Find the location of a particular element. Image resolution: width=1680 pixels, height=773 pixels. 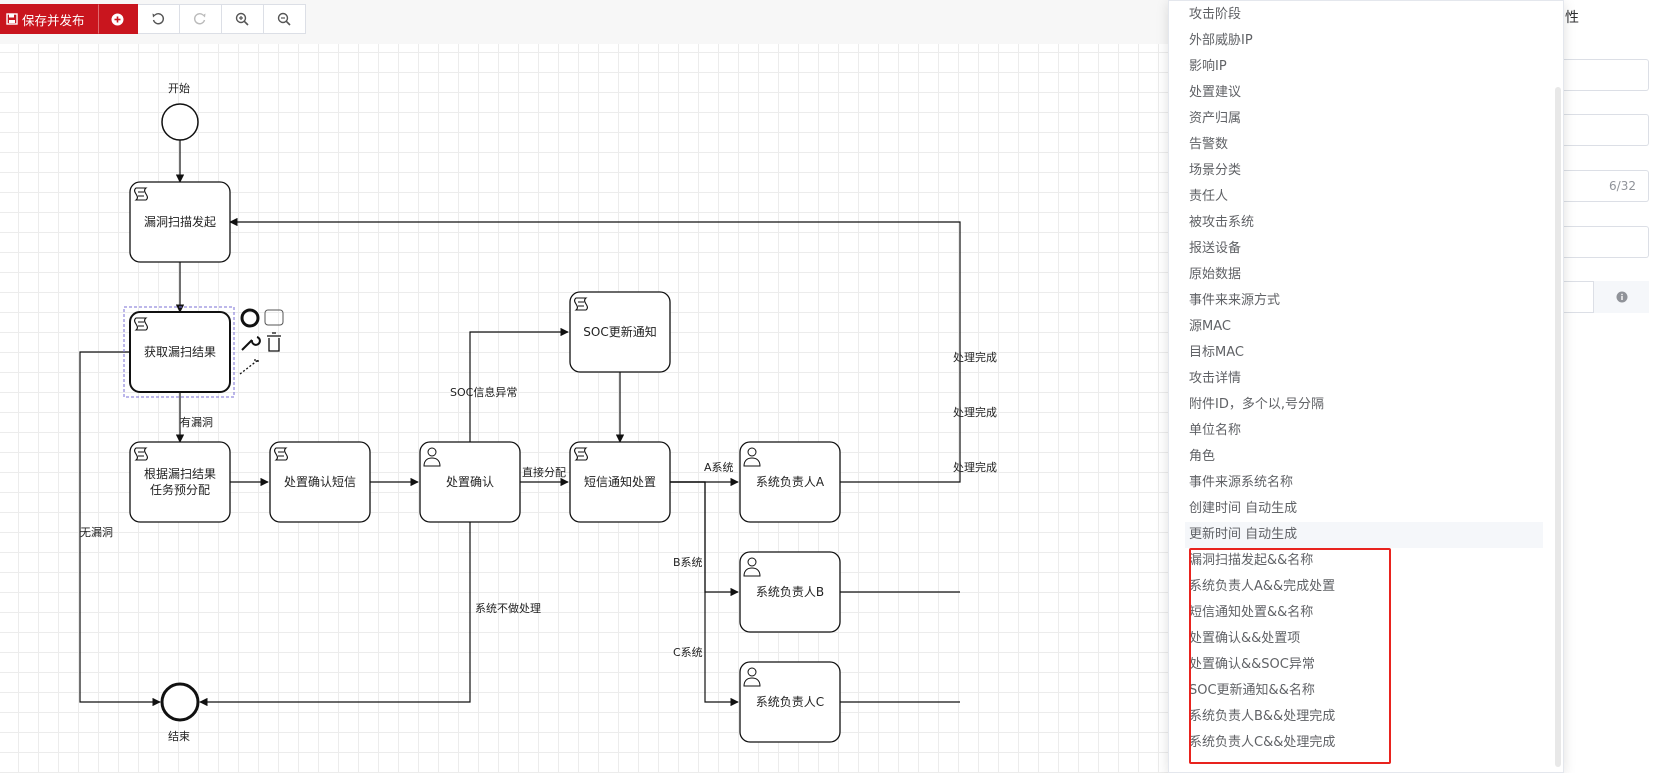

task-soc-update-label: SOC更新通知 is located at coordinates (620, 332).